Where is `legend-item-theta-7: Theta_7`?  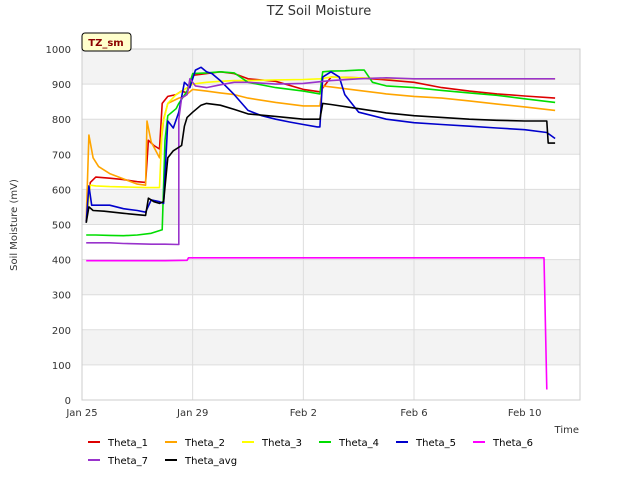 legend-item-theta-7: Theta_7 is located at coordinates (118, 461).